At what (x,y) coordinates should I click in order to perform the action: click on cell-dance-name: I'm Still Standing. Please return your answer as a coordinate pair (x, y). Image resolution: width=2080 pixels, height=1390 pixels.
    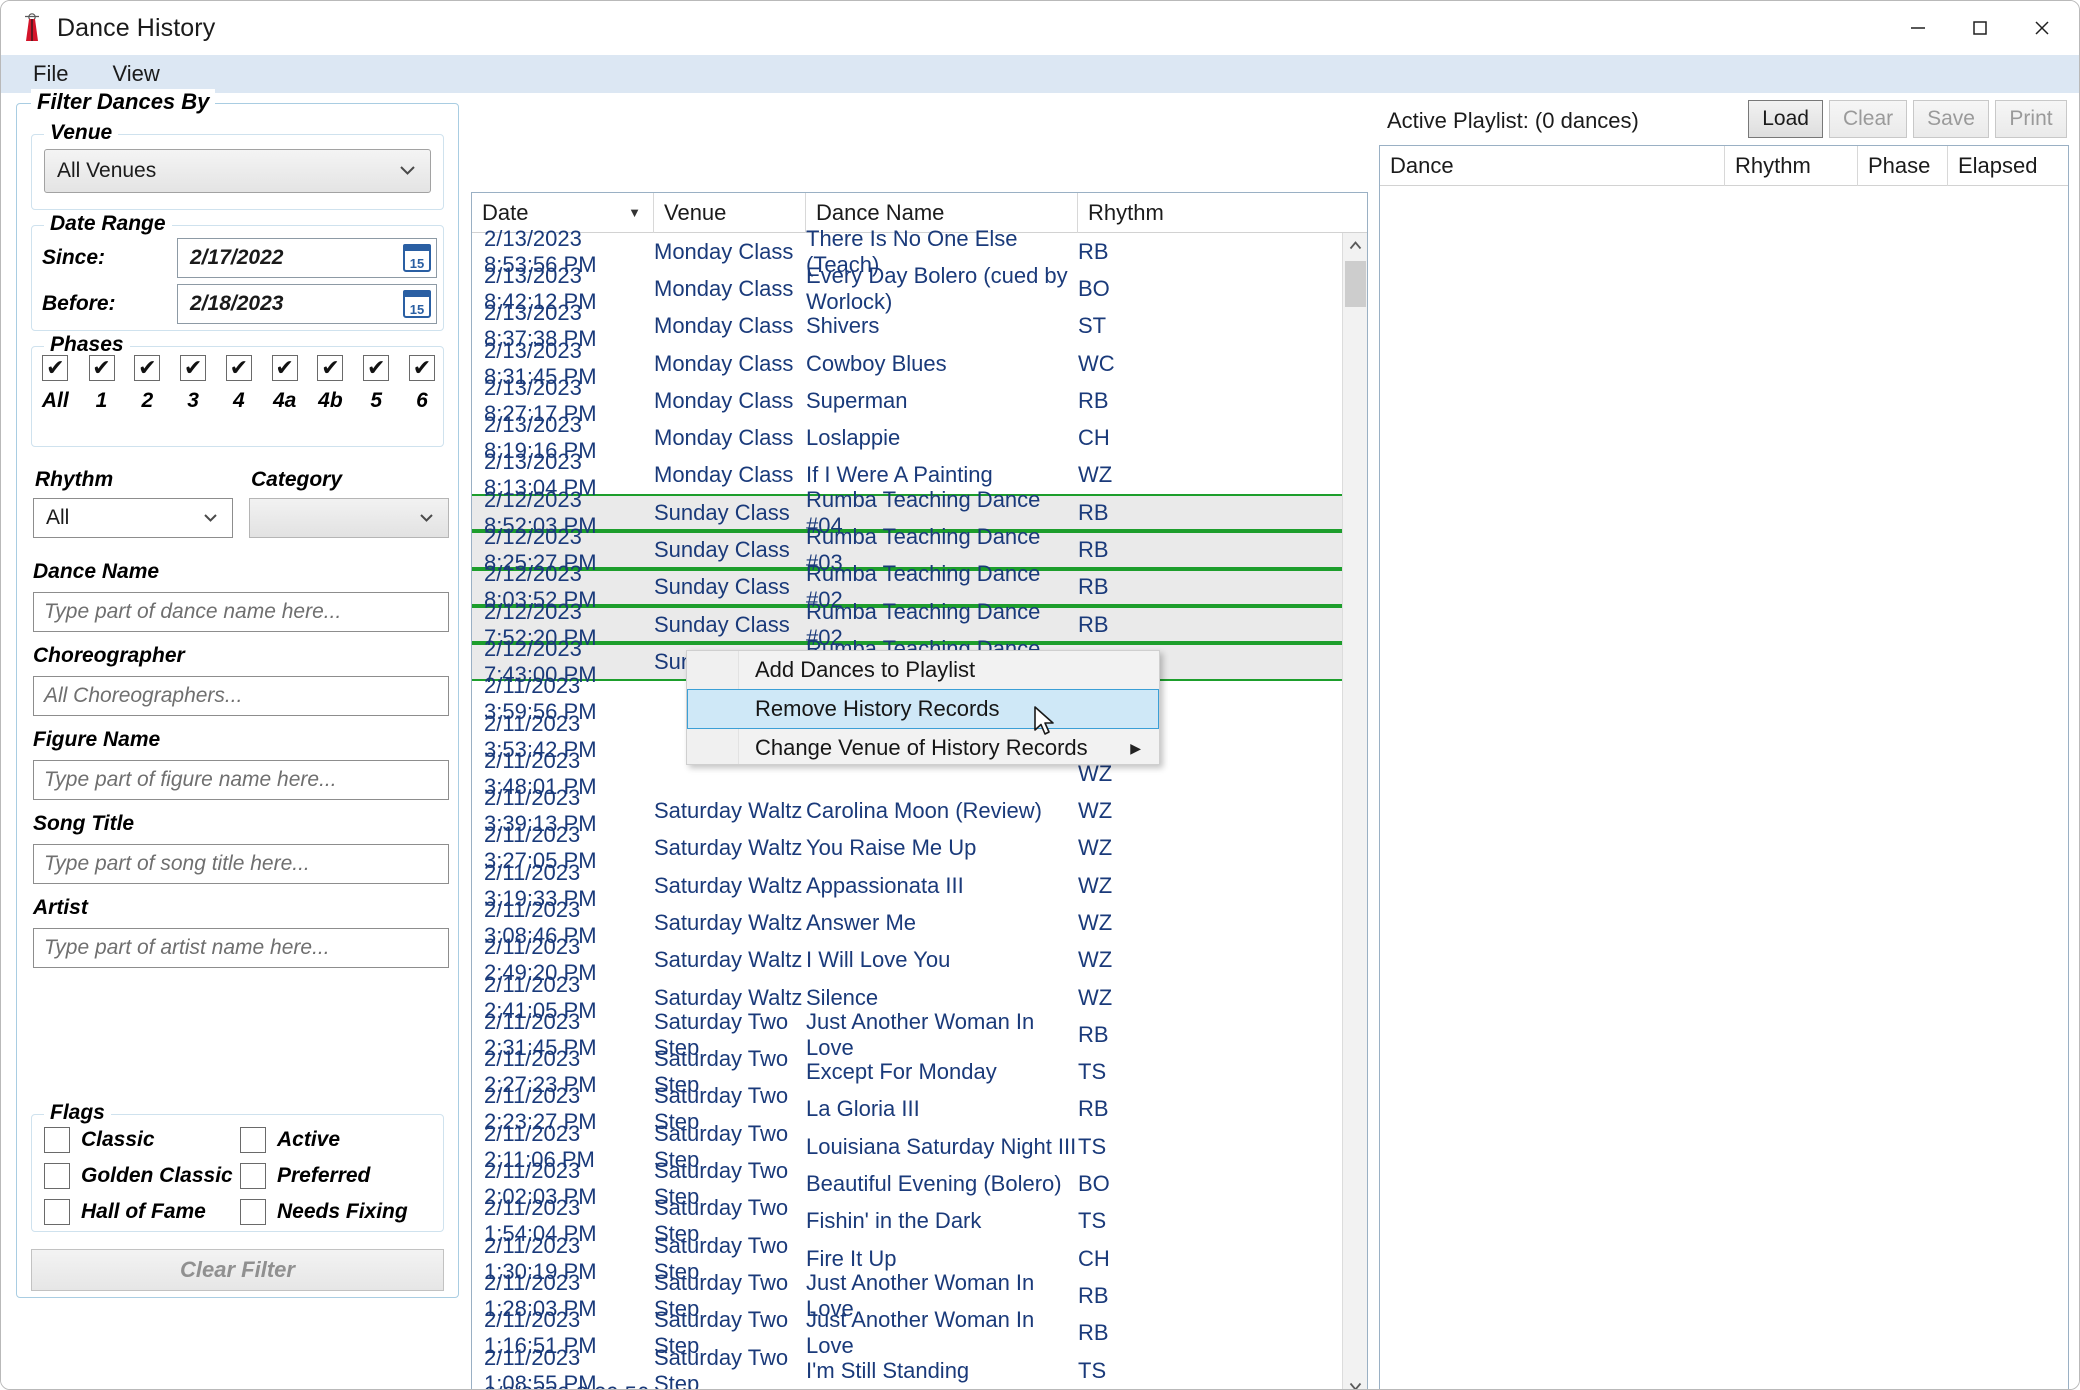
    Looking at the image, I should click on (888, 1370).